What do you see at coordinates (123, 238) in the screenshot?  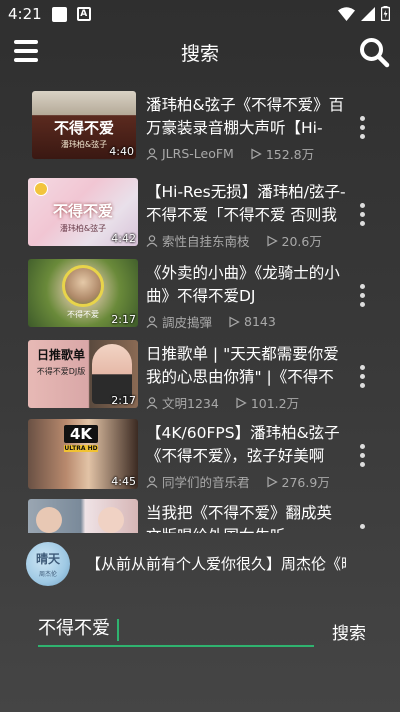 I see `video-duration: 4:42` at bounding box center [123, 238].